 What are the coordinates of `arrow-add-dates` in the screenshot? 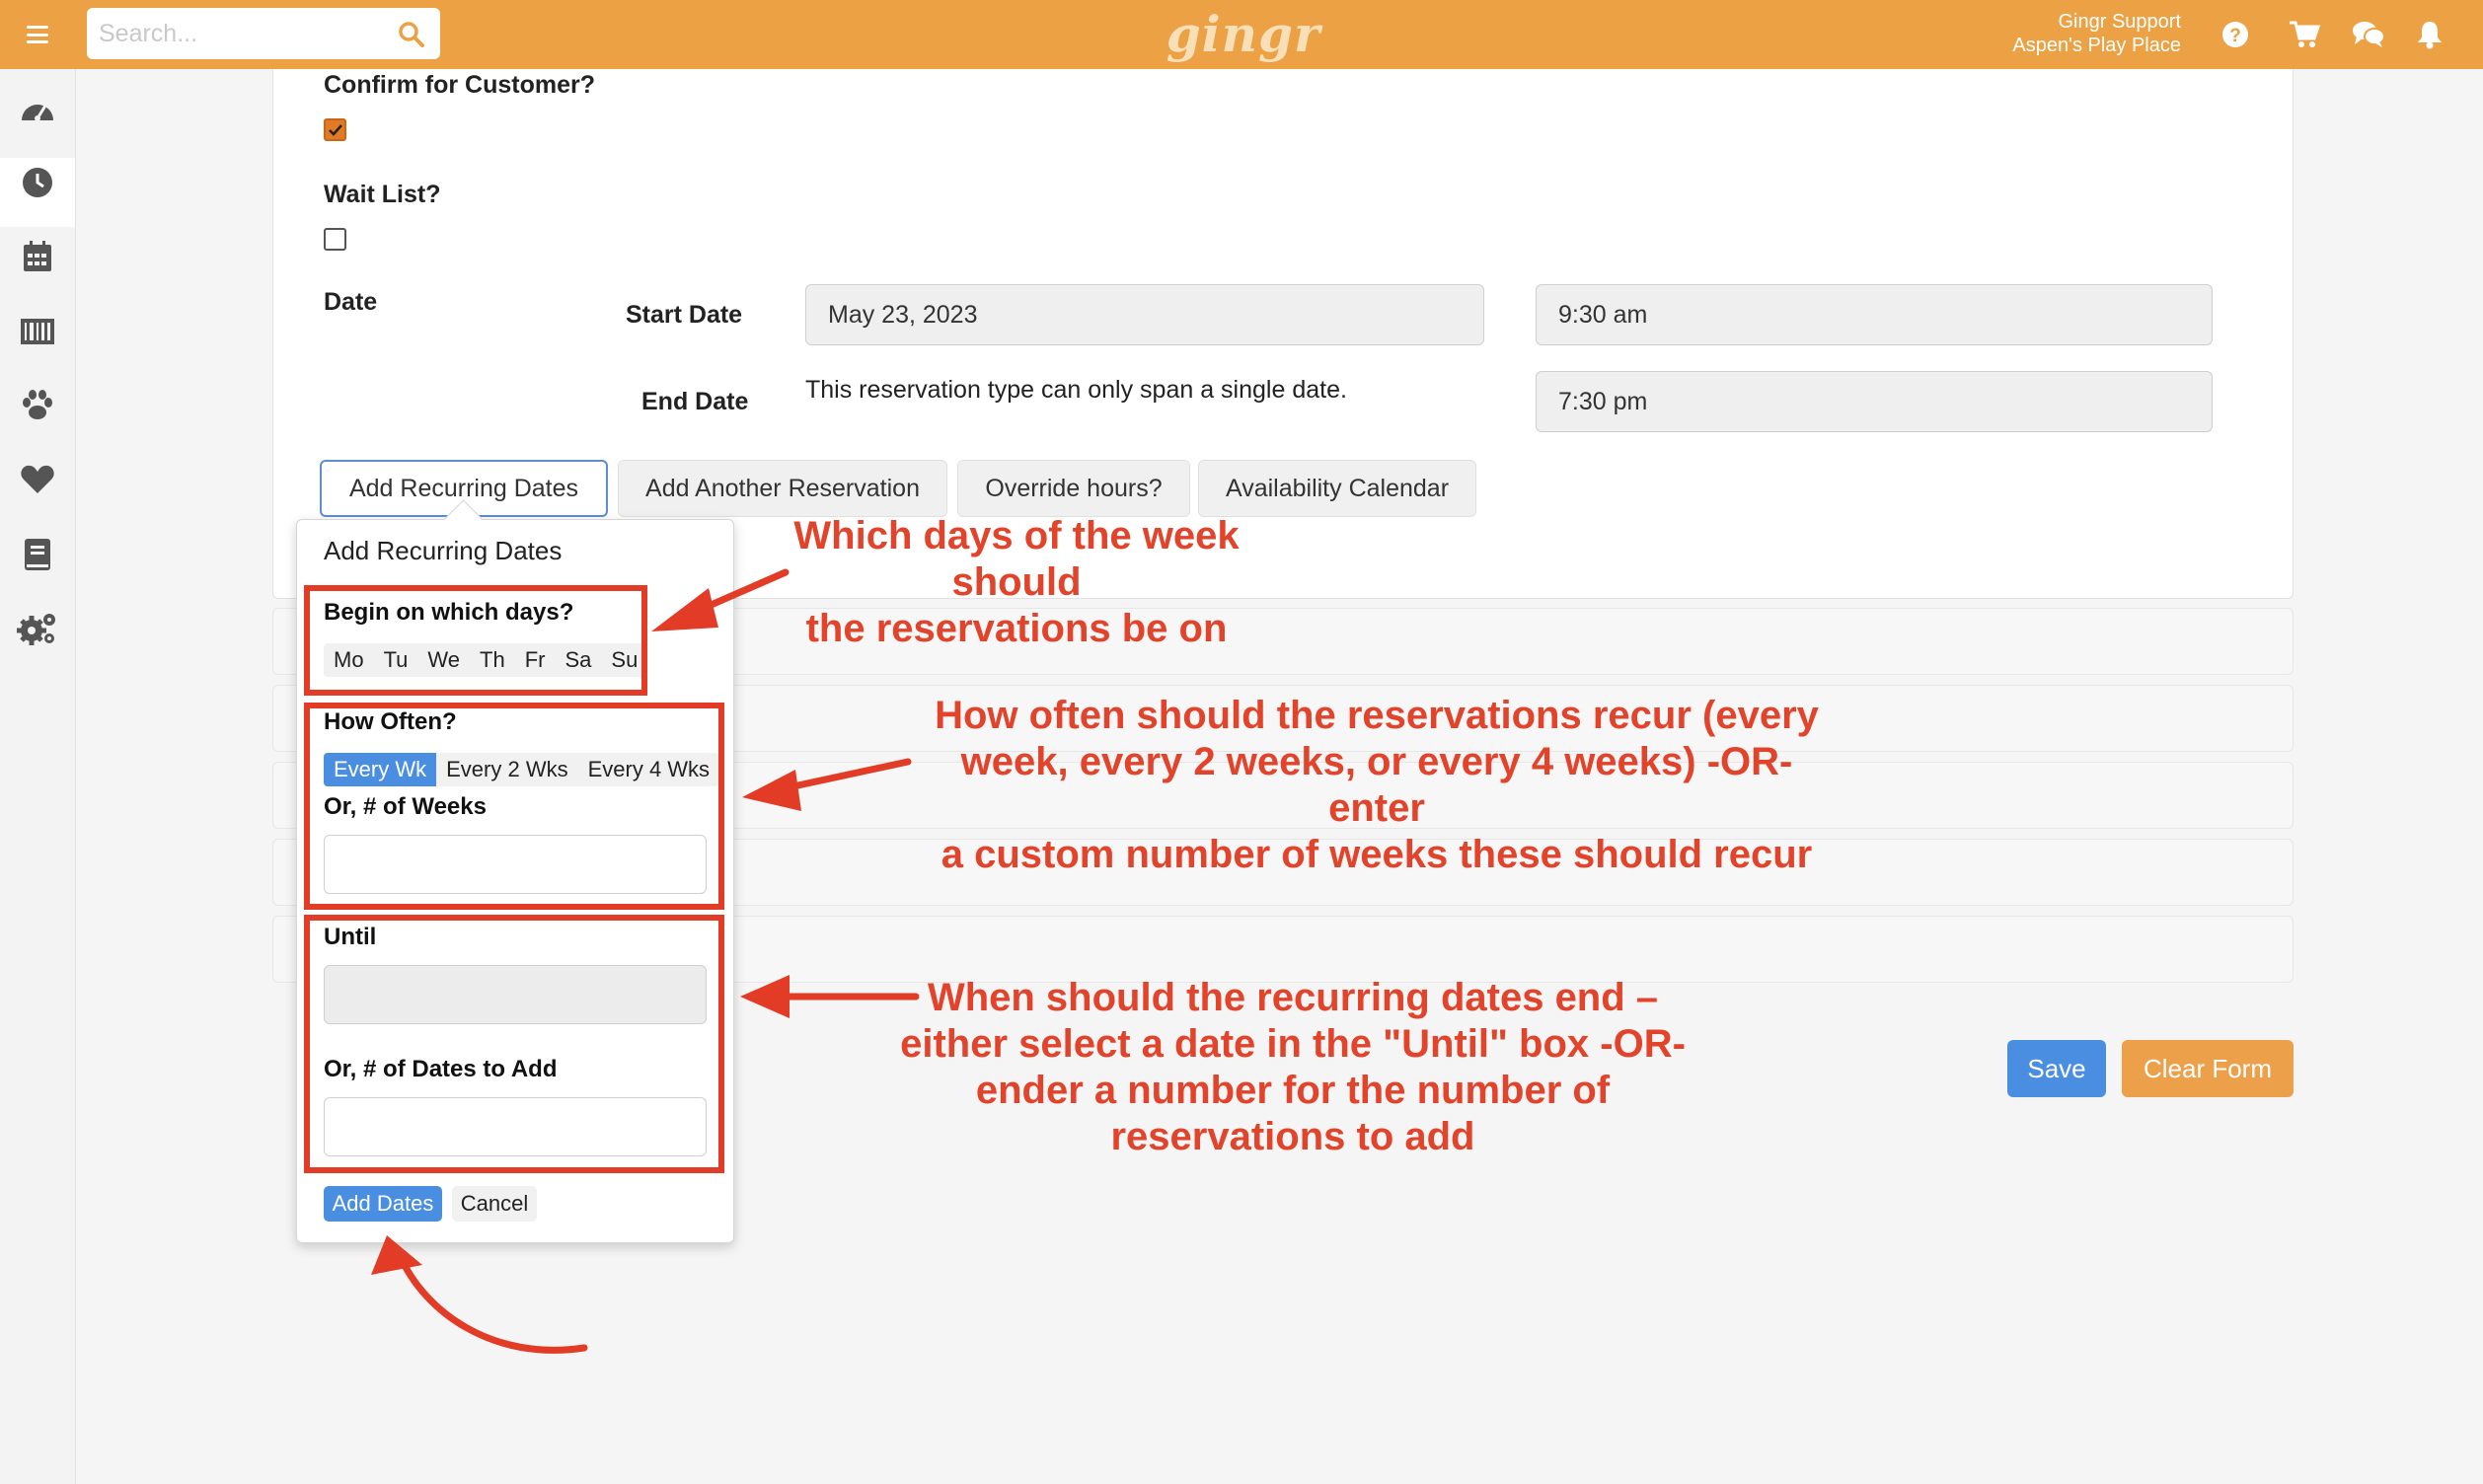 It's located at (492, 1302).